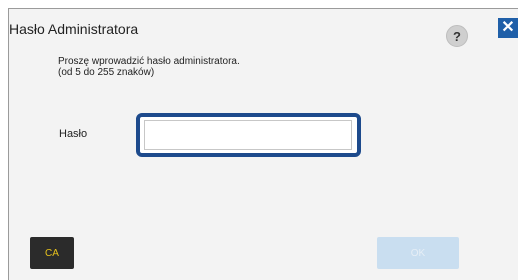 Image resolution: width=518 pixels, height=280 pixels. I want to click on password-label: Hasło, so click(73, 134).